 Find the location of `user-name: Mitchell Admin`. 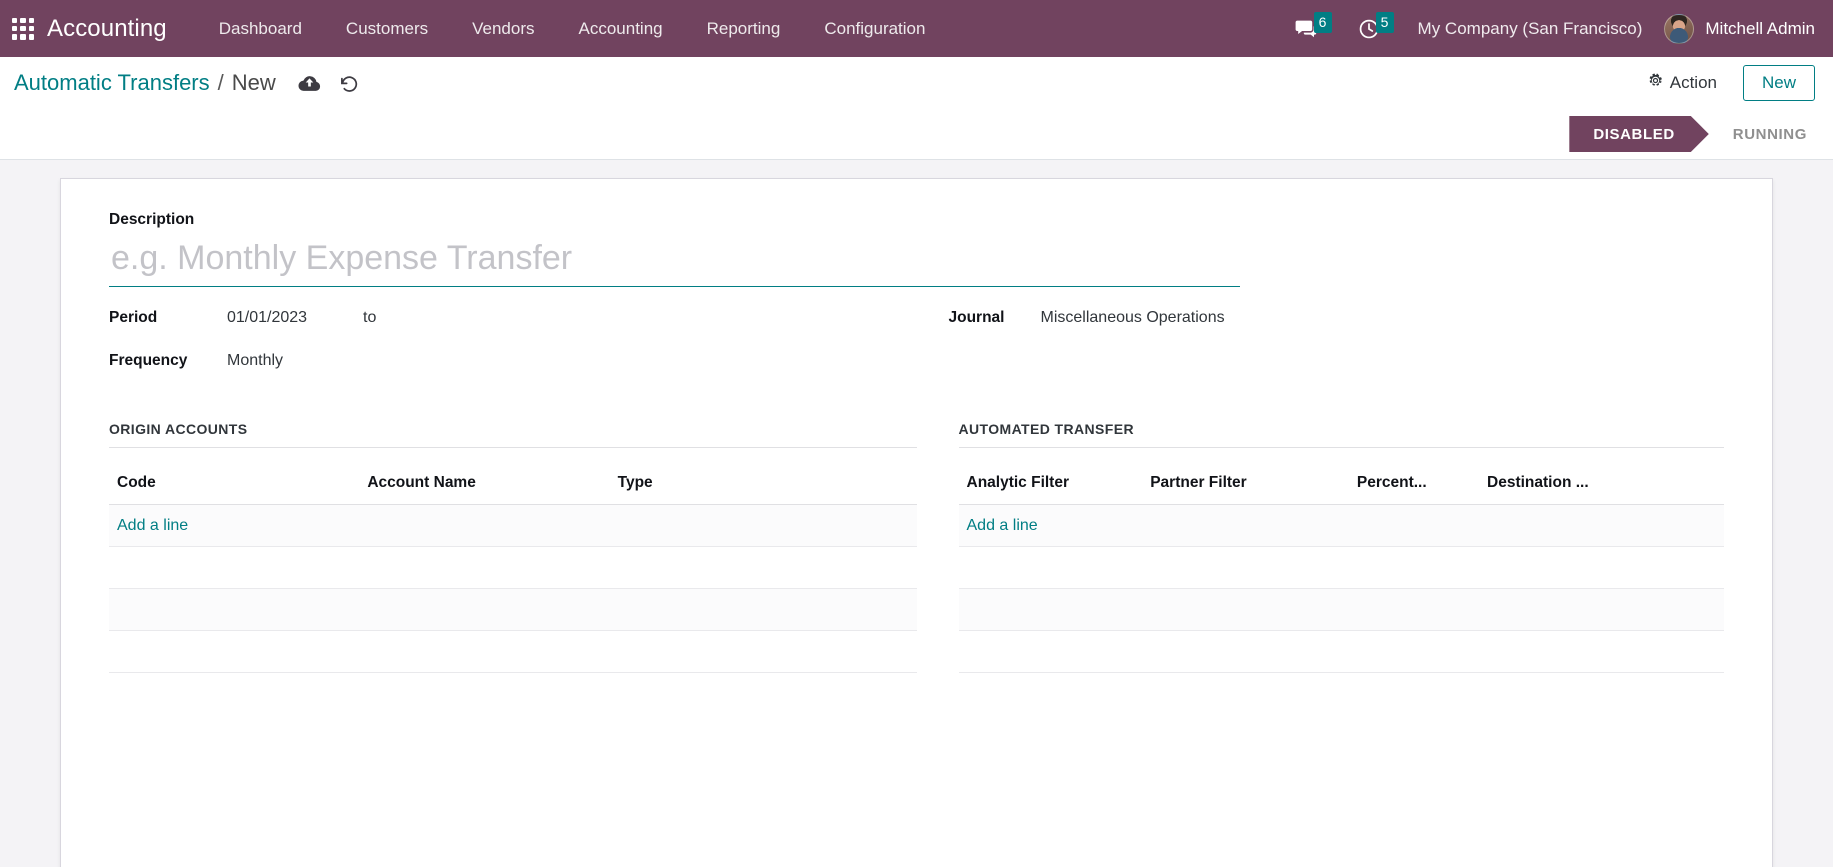

user-name: Mitchell Admin is located at coordinates (1760, 28).